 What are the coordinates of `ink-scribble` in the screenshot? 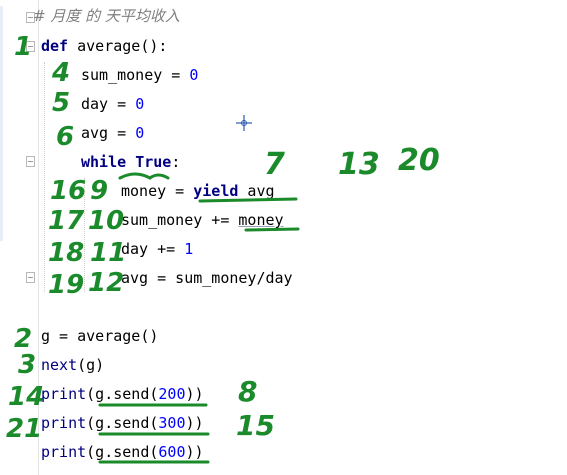 It's located at (144, 176).